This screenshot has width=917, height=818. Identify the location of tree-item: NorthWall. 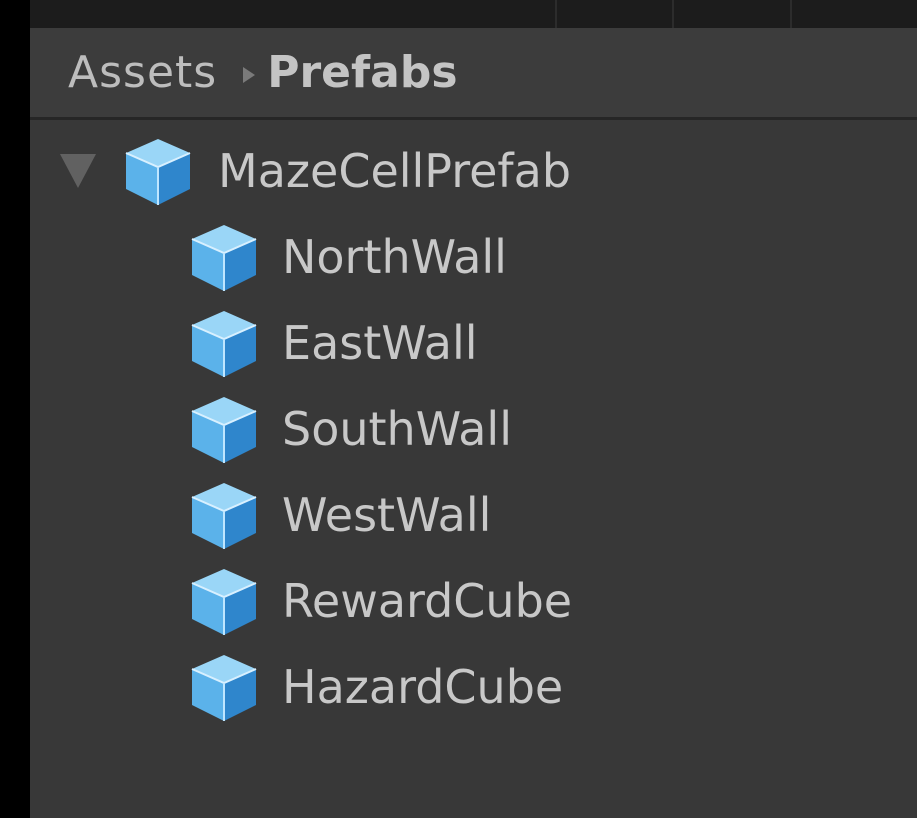
(473, 257).